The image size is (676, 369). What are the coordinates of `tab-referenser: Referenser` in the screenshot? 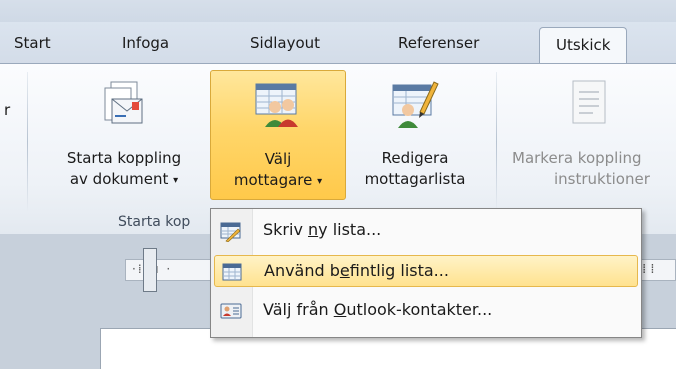 It's located at (438, 43).